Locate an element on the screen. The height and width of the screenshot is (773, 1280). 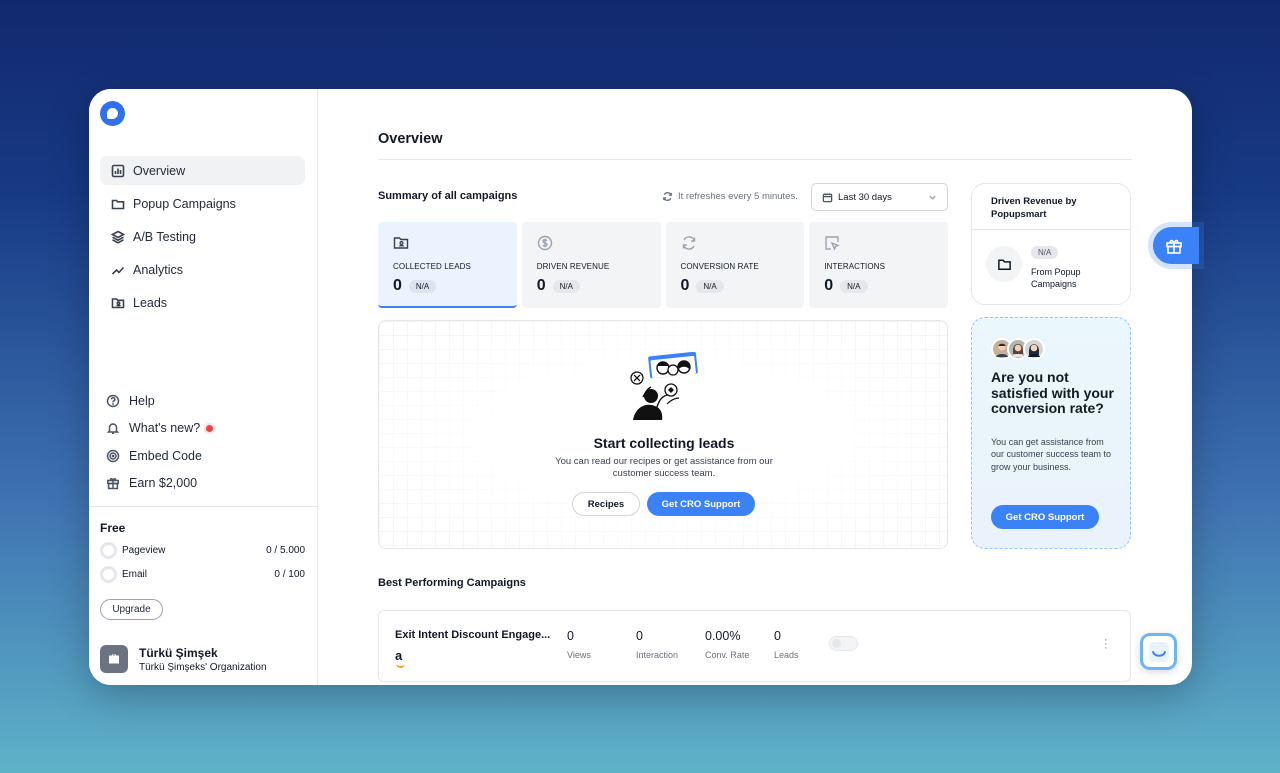
notification-dot is located at coordinates (210, 428).